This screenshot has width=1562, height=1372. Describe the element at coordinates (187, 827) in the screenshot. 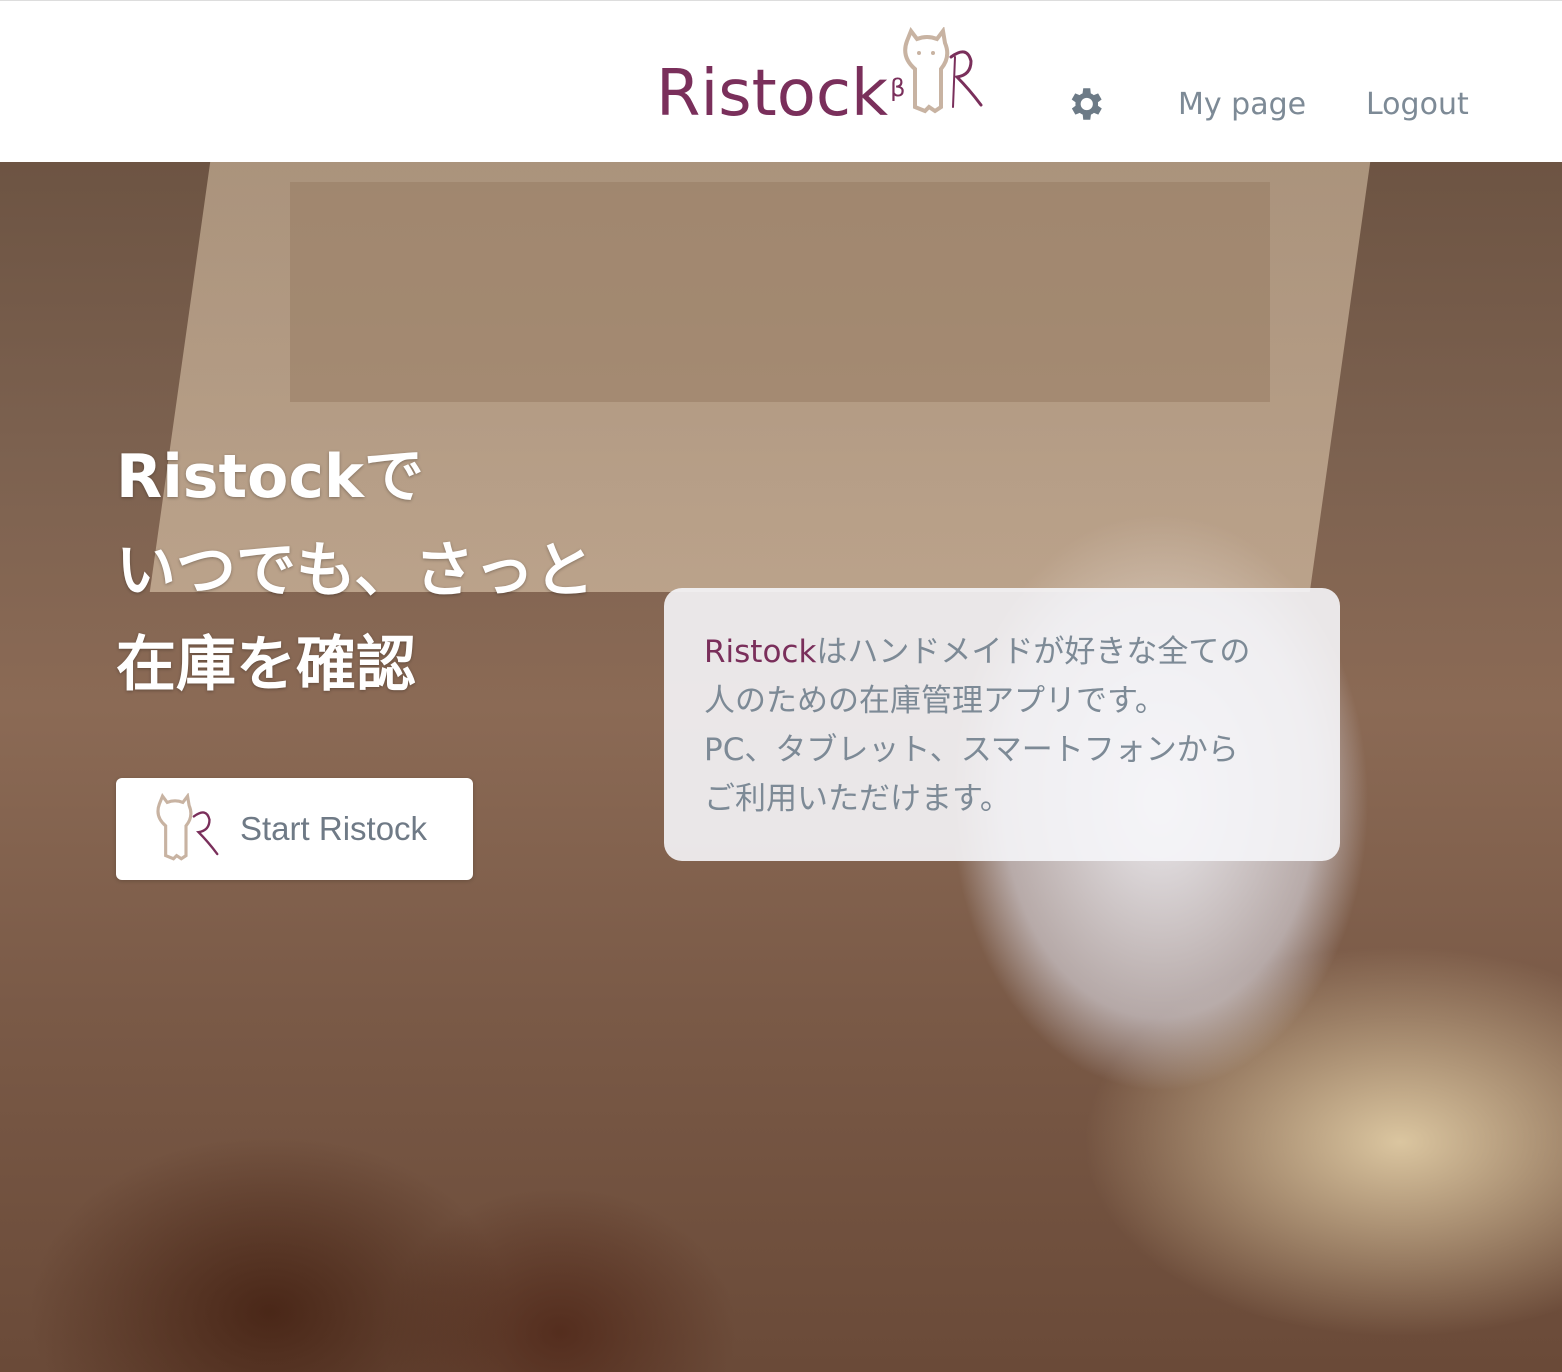

I see `mascot-icon` at that location.